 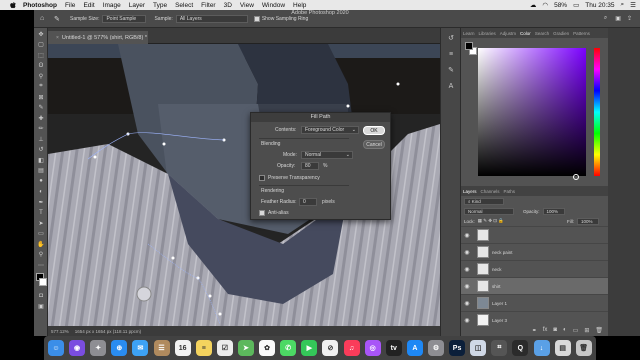 What do you see at coordinates (41, 86) in the screenshot?
I see `crop-tool-icon: ⌗` at bounding box center [41, 86].